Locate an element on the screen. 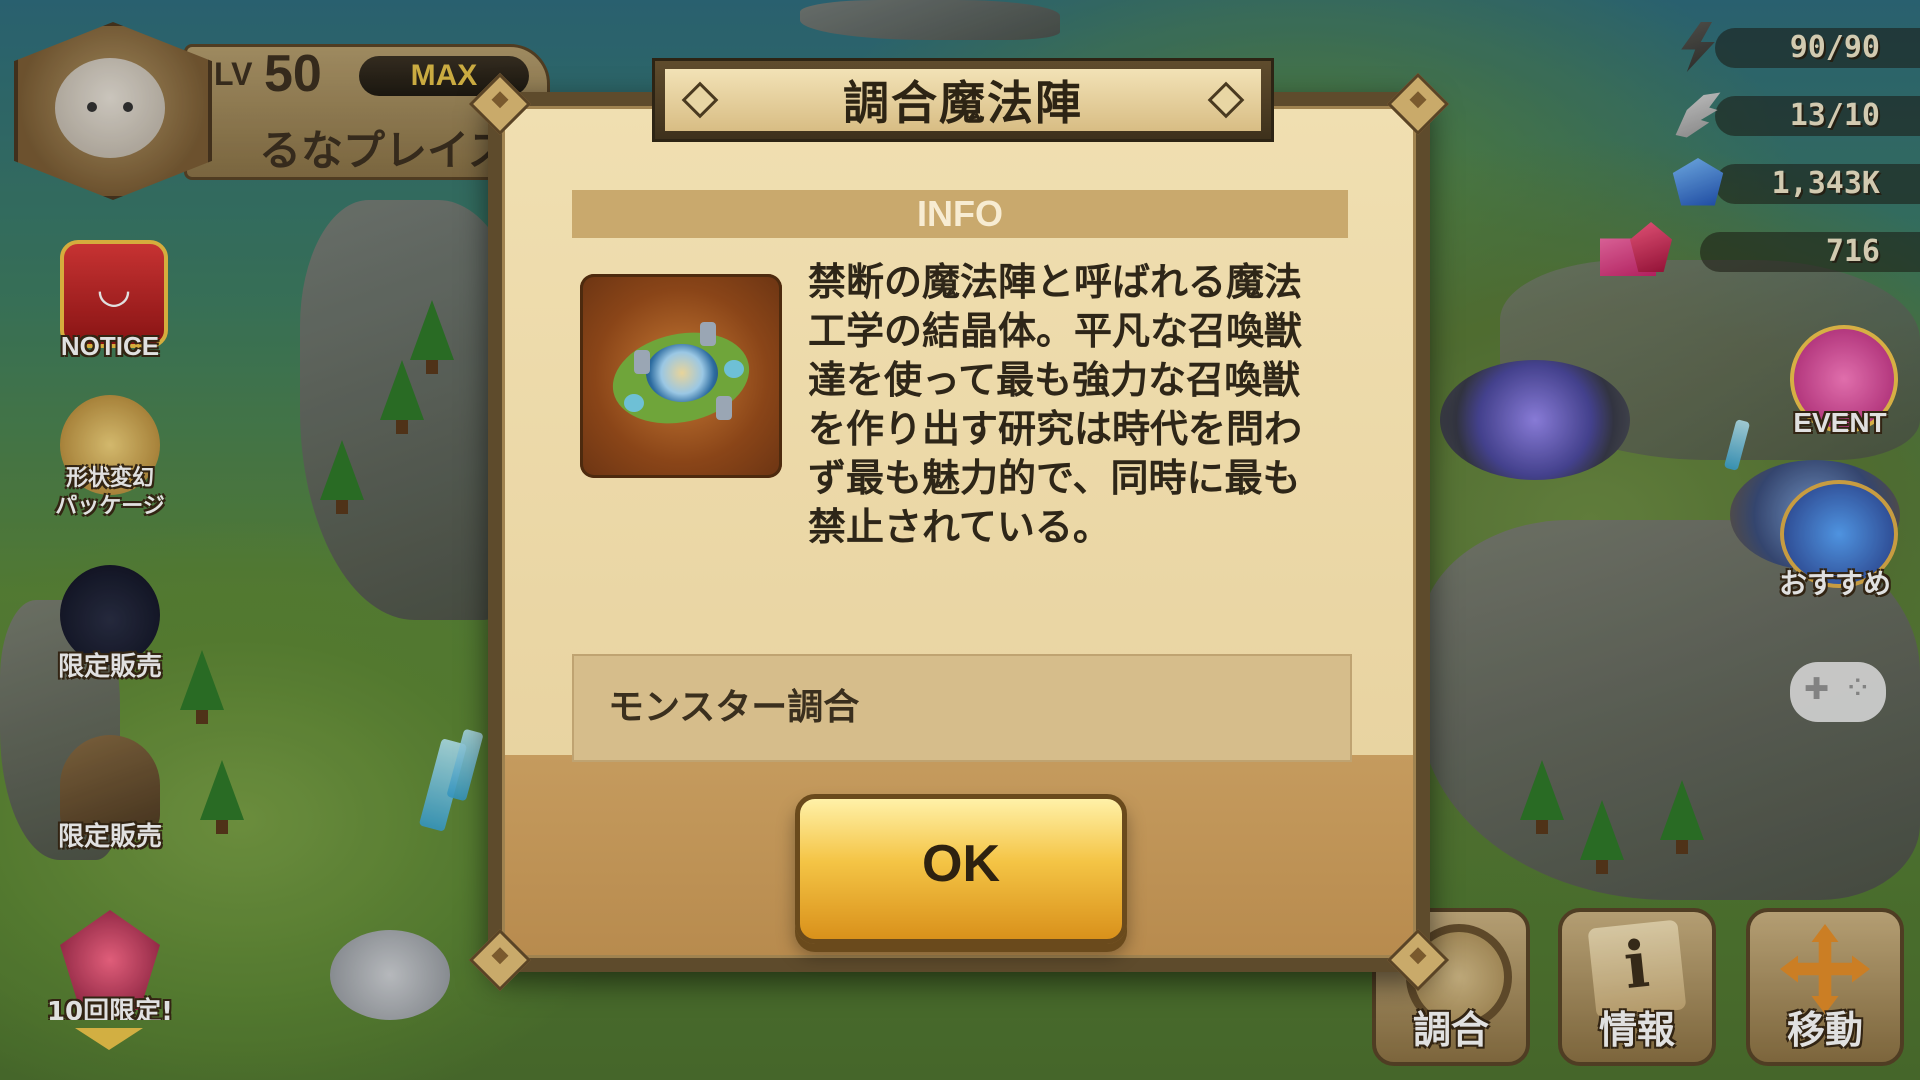 This screenshot has height=1080, width=1920. magic-circle-art is located at coordinates (681, 375).